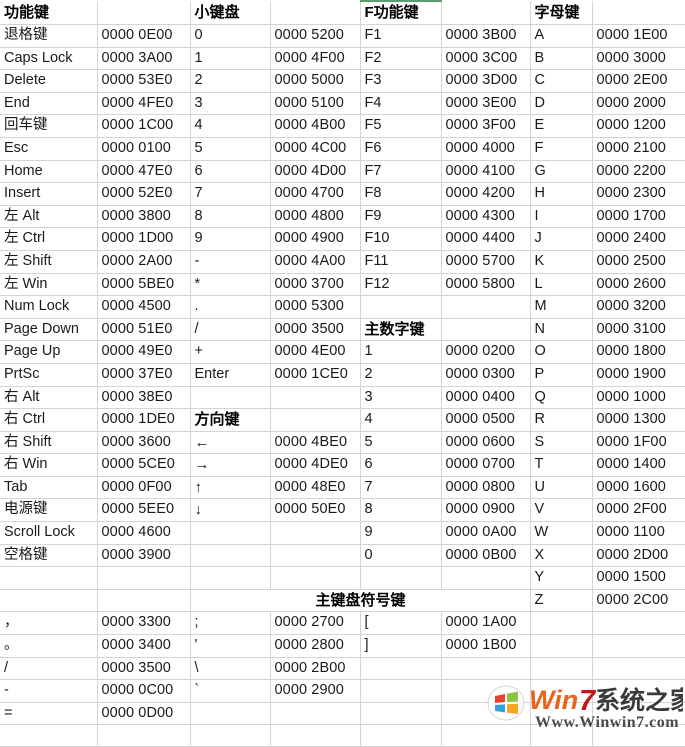  I want to click on section-header-main-symbol-keys: 主键盘符号键, so click(360, 601).